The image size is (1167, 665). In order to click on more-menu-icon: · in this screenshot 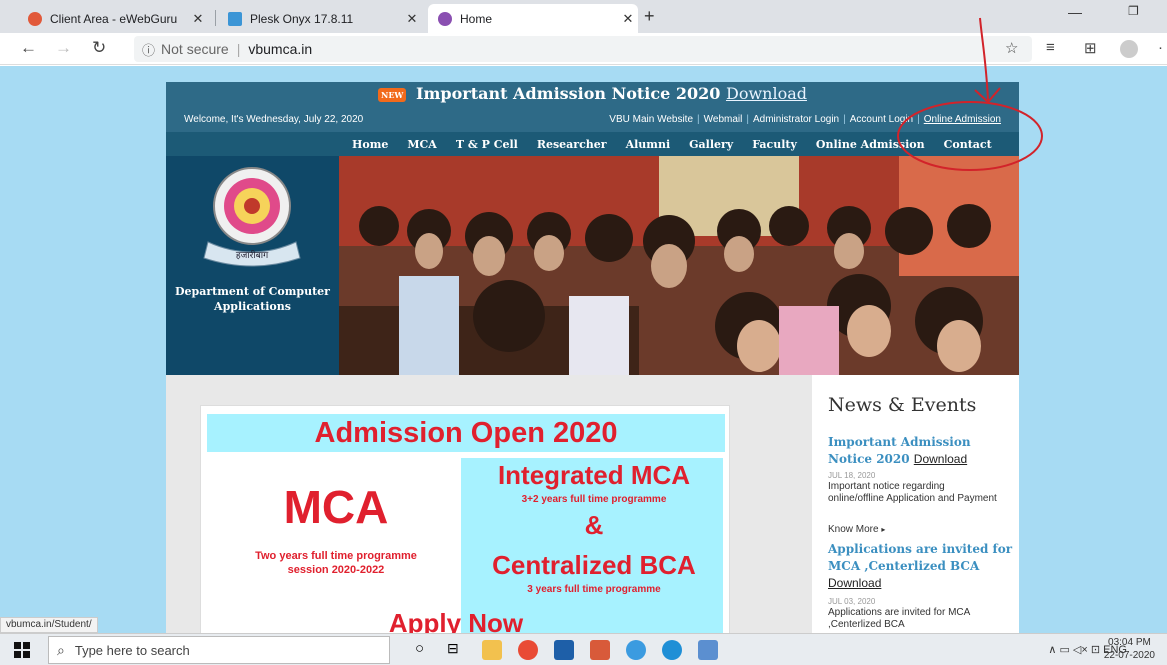, I will do `click(1160, 47)`.